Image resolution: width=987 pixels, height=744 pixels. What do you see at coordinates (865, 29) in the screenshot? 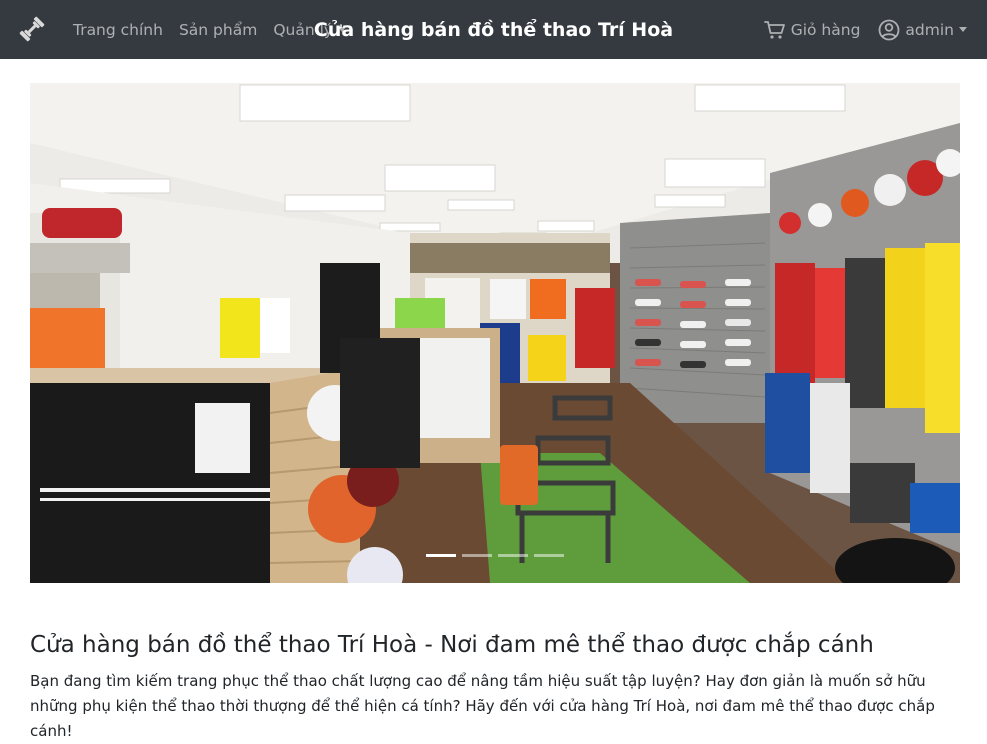
I see `nav-right: Giỏ hàng admin` at bounding box center [865, 29].